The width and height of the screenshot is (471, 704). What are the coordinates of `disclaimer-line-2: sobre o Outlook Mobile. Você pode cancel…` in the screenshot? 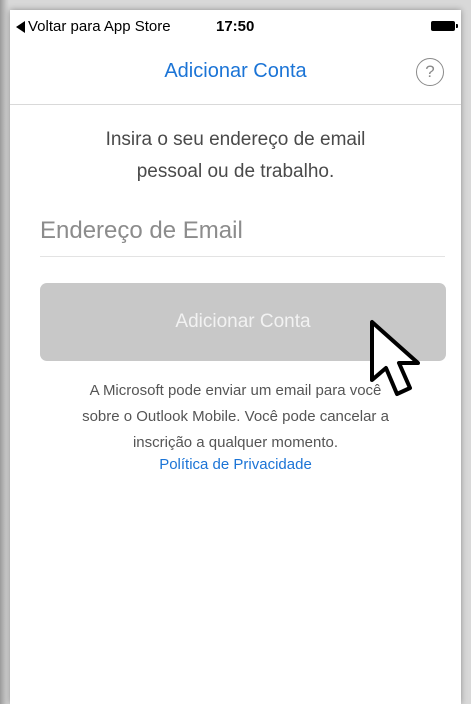 It's located at (235, 416).